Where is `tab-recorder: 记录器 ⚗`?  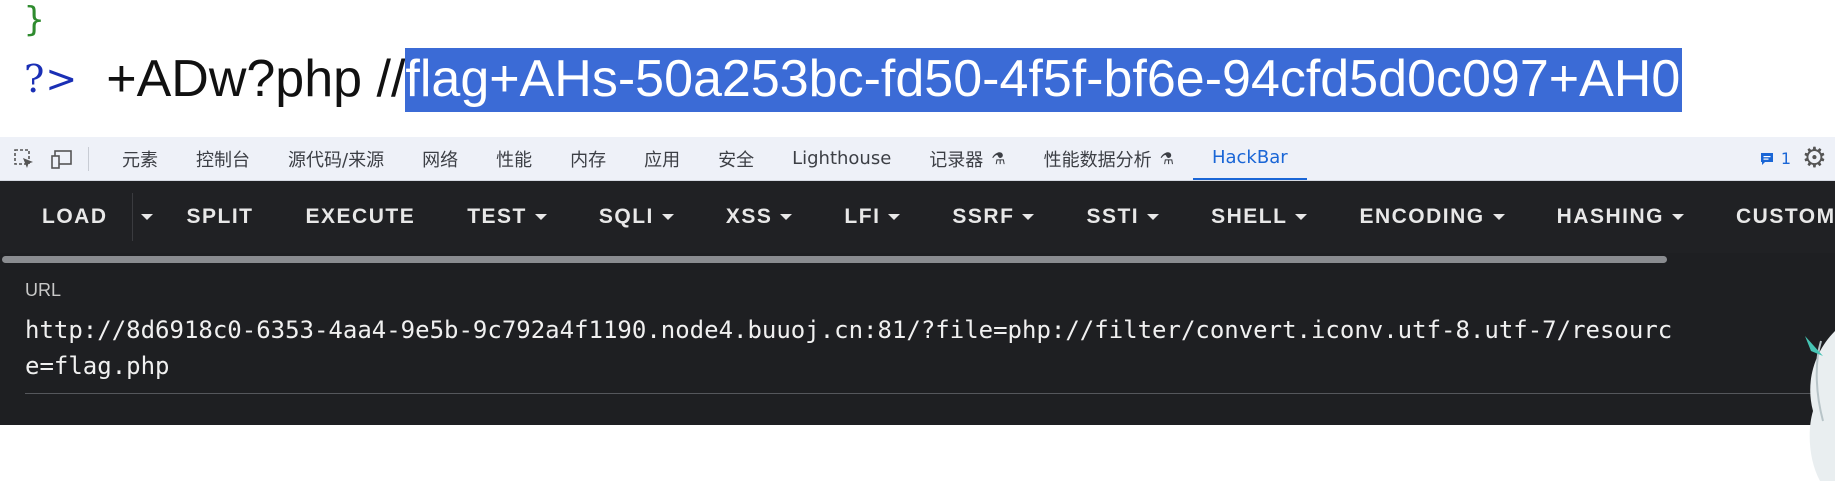
tab-recorder: 记录器 ⚗ is located at coordinates (967, 158).